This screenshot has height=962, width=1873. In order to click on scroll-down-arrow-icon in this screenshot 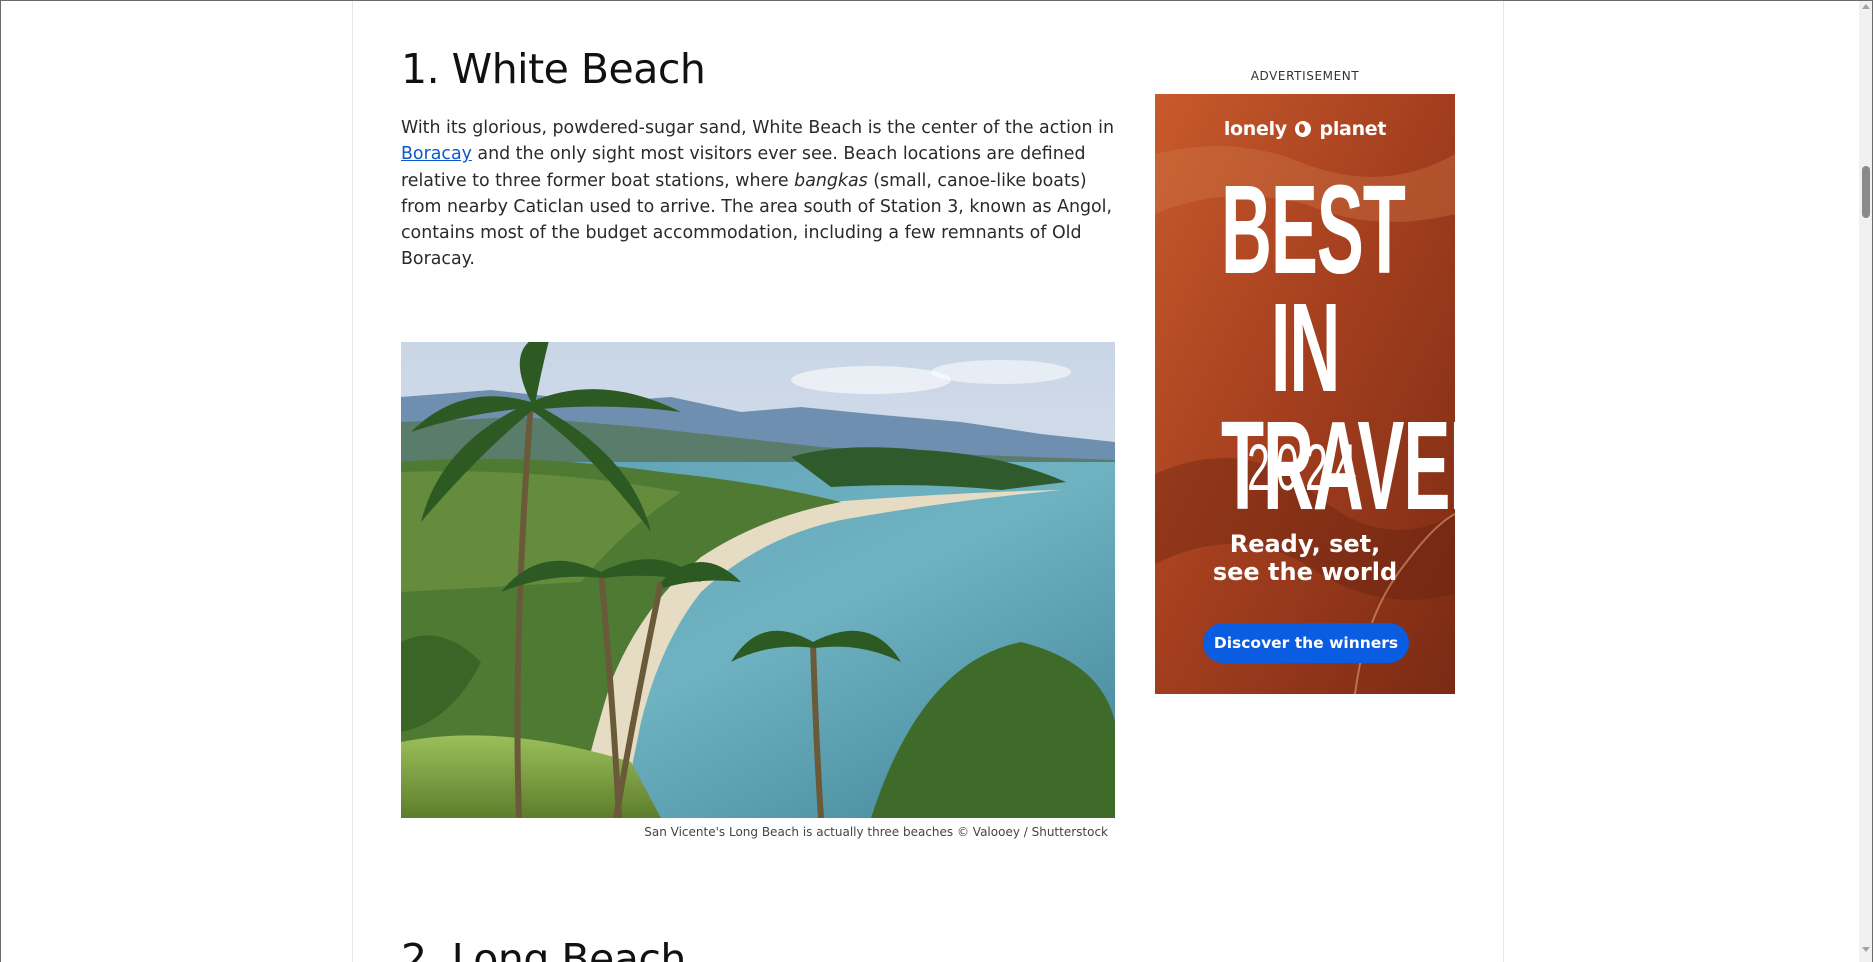, I will do `click(1866, 949)`.